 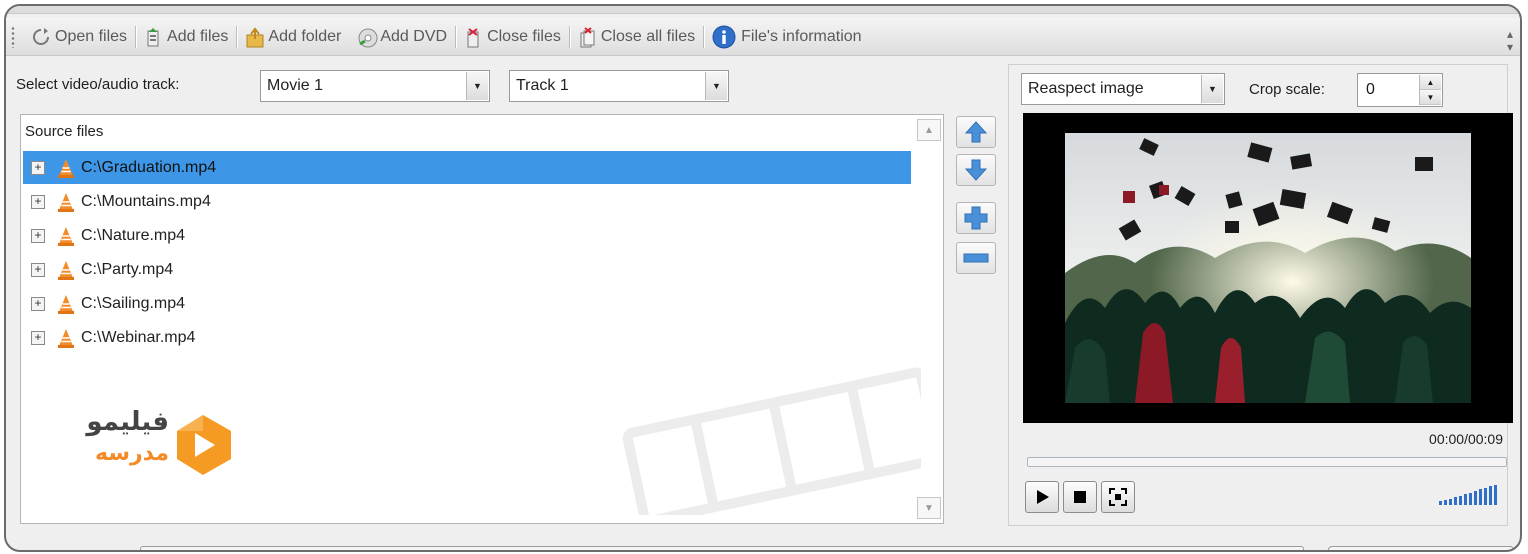 What do you see at coordinates (929, 319) in the screenshot?
I see `vertical-scrollbar: ▲ ▼` at bounding box center [929, 319].